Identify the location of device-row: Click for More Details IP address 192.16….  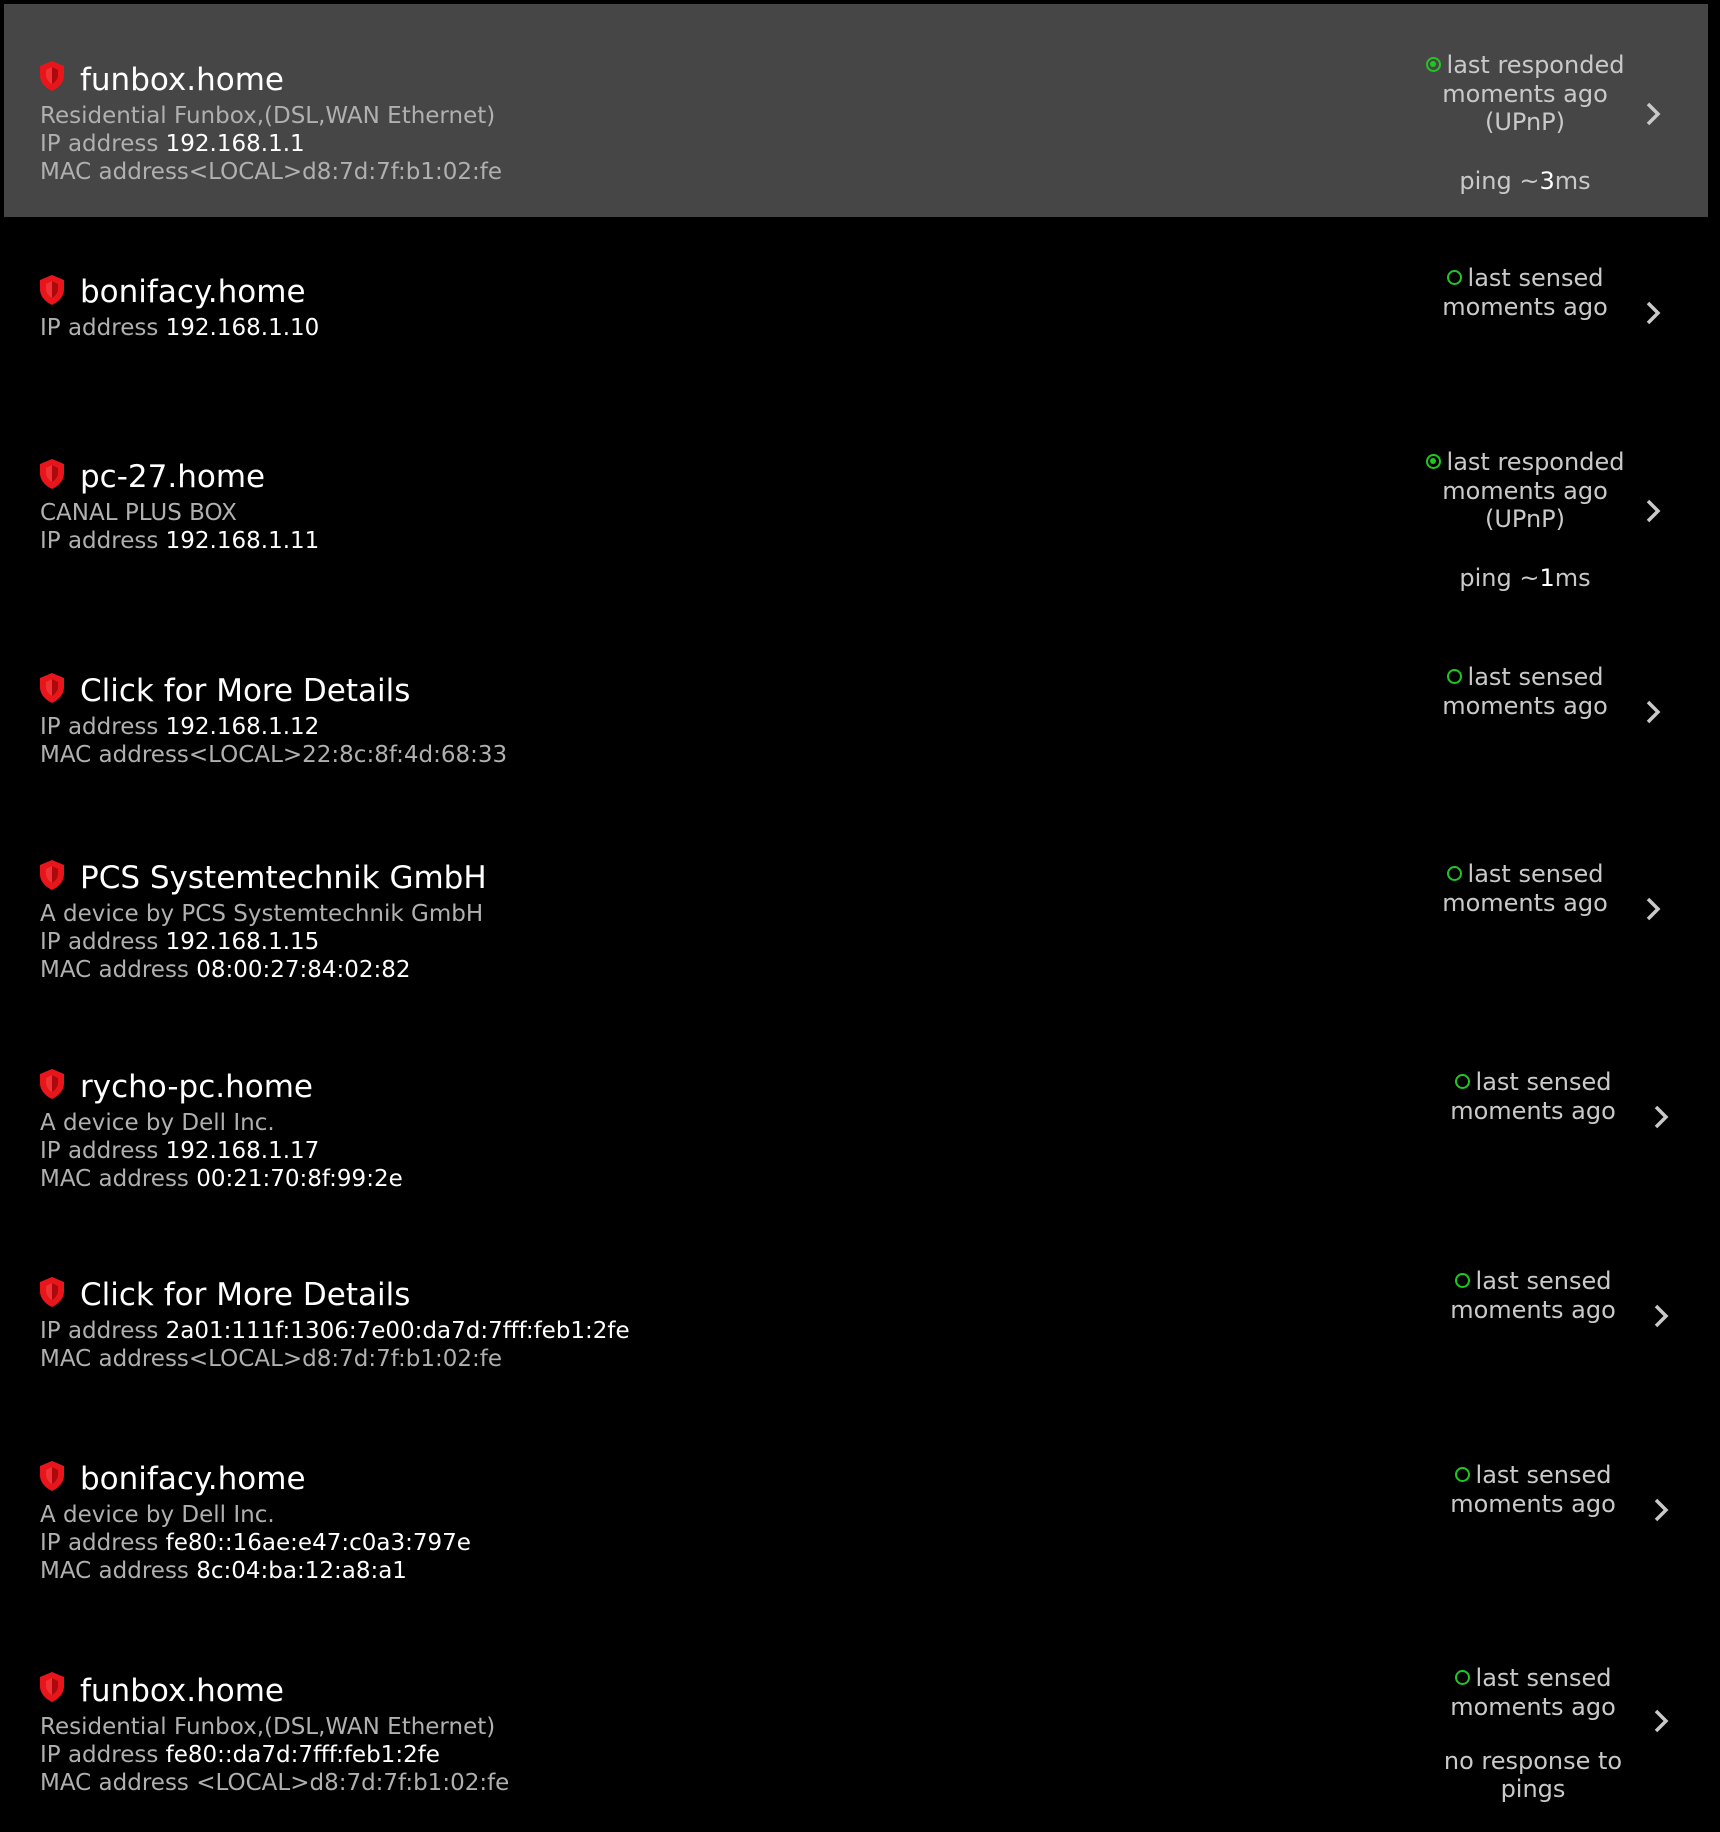
(856, 724).